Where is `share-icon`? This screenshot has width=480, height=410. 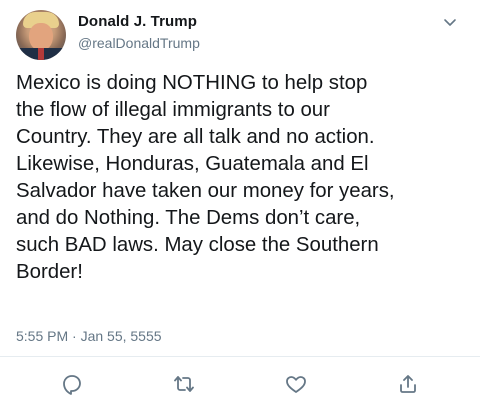
share-icon is located at coordinates (408, 384).